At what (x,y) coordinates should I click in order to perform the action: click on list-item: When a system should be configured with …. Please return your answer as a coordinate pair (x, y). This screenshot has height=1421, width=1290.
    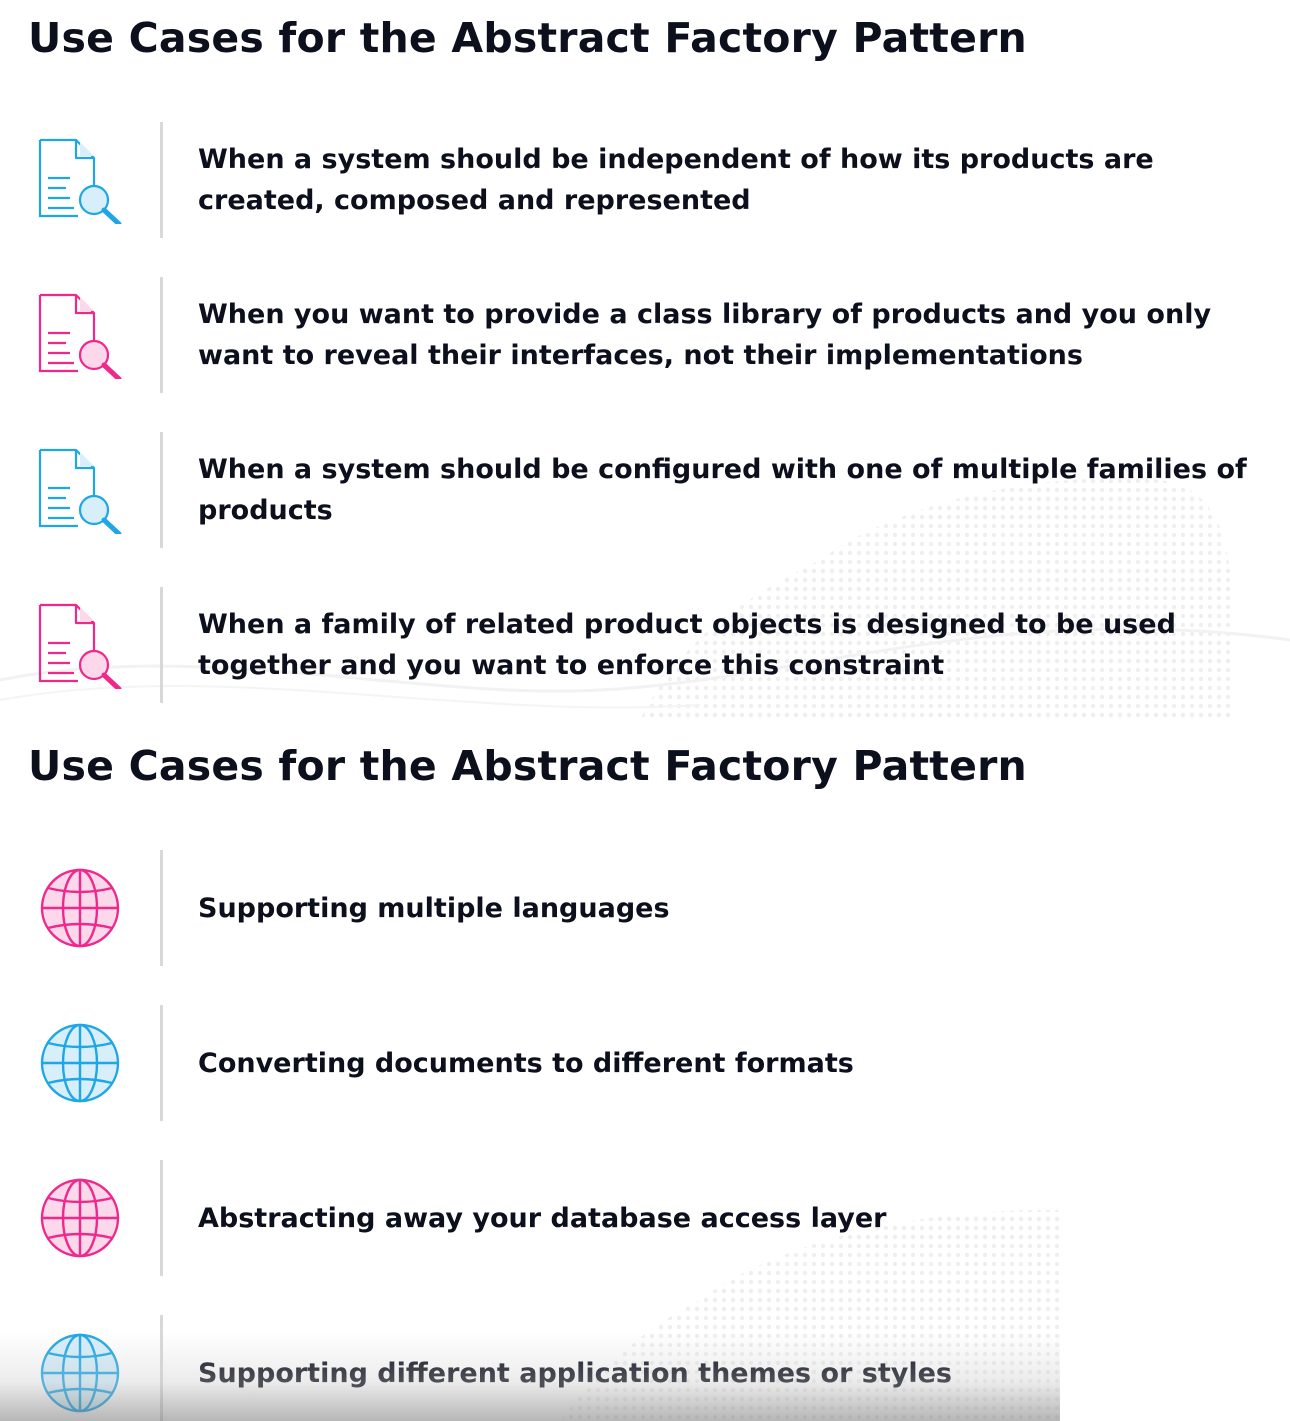
    Looking at the image, I should click on (645, 490).